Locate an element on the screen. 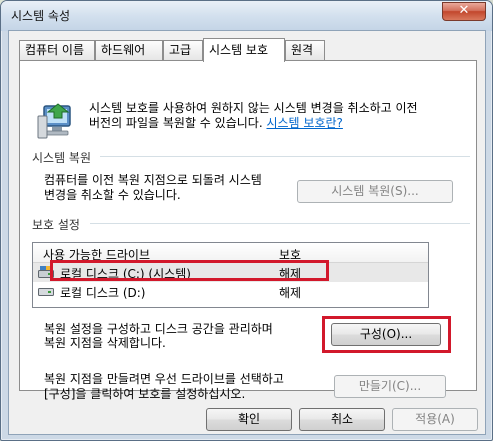 The image size is (493, 441). system-protection-help-link: 시스템 보호란? is located at coordinates (304, 123).